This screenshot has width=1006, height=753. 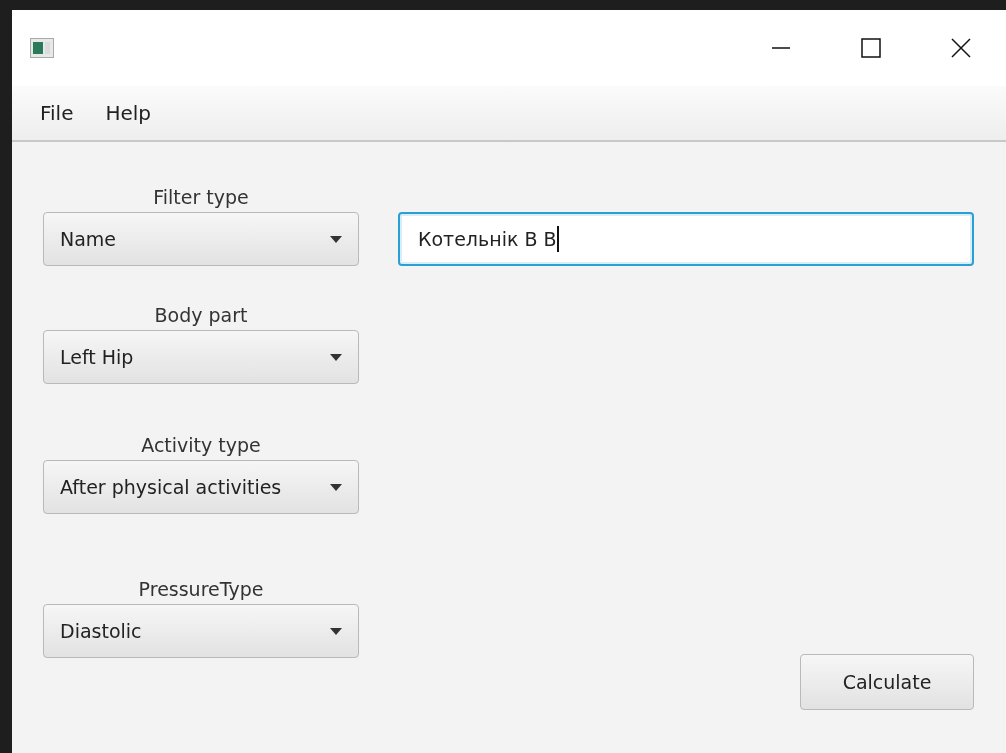 What do you see at coordinates (201, 631) in the screenshot?
I see `dropdown: Diastolic` at bounding box center [201, 631].